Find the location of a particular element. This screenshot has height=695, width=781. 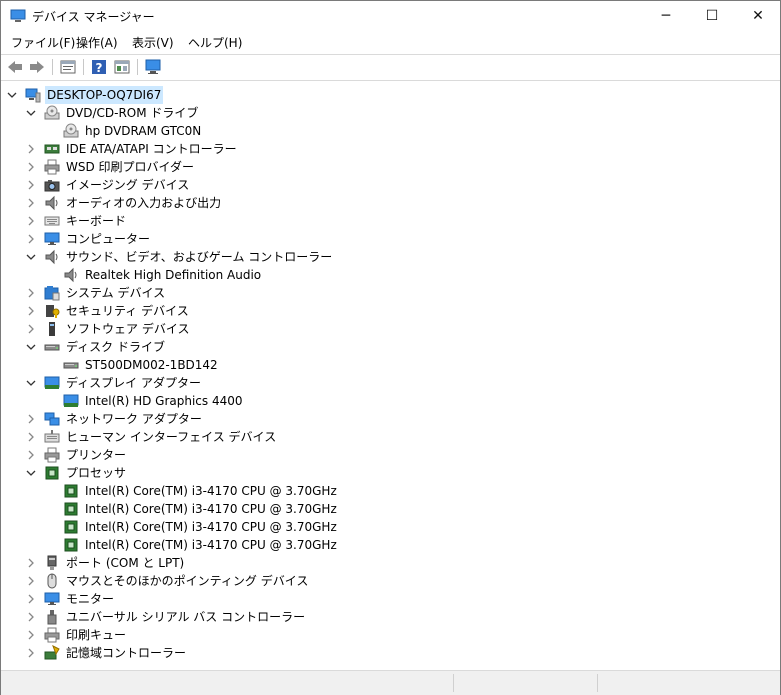

tree-item: キーボード is located at coordinates (390, 221).